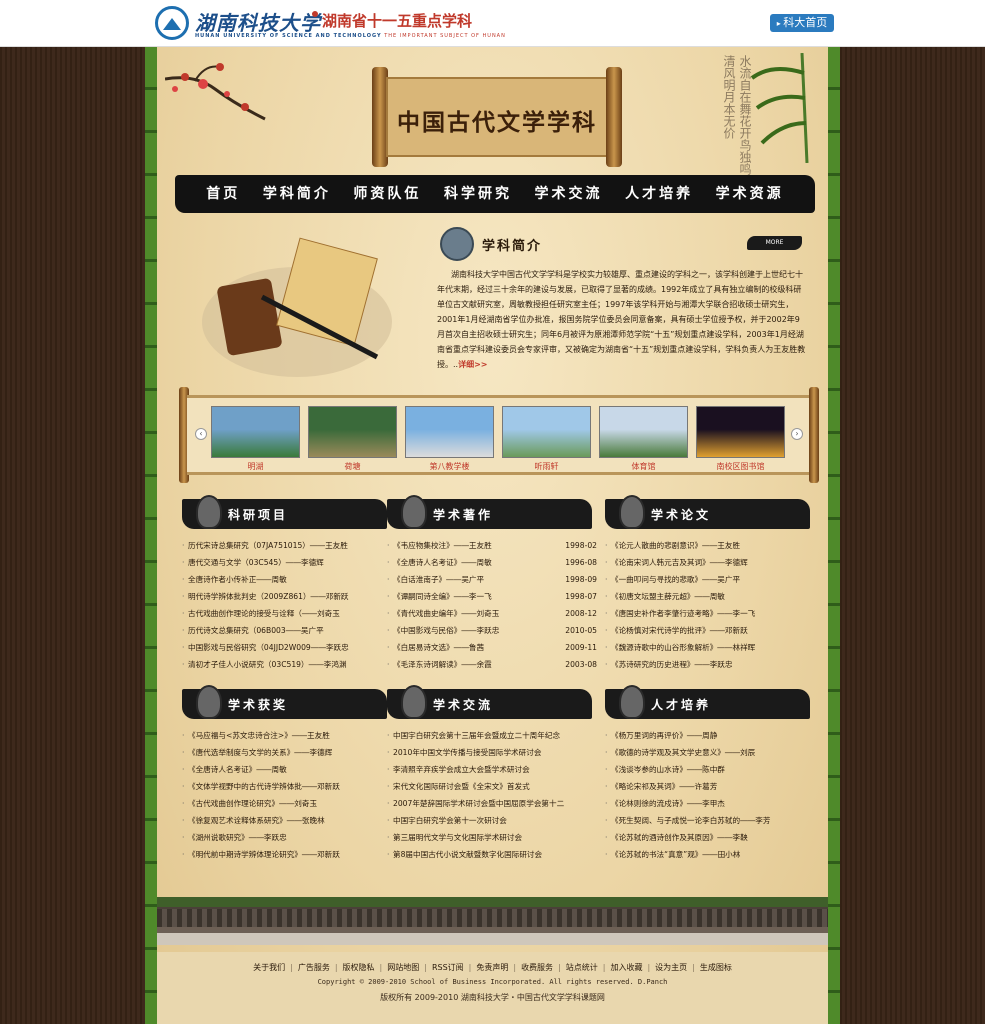  What do you see at coordinates (679, 837) in the screenshot?
I see `list-item-text: 《论苏轼的酒诗创作及其原因》――李鞅` at bounding box center [679, 837].